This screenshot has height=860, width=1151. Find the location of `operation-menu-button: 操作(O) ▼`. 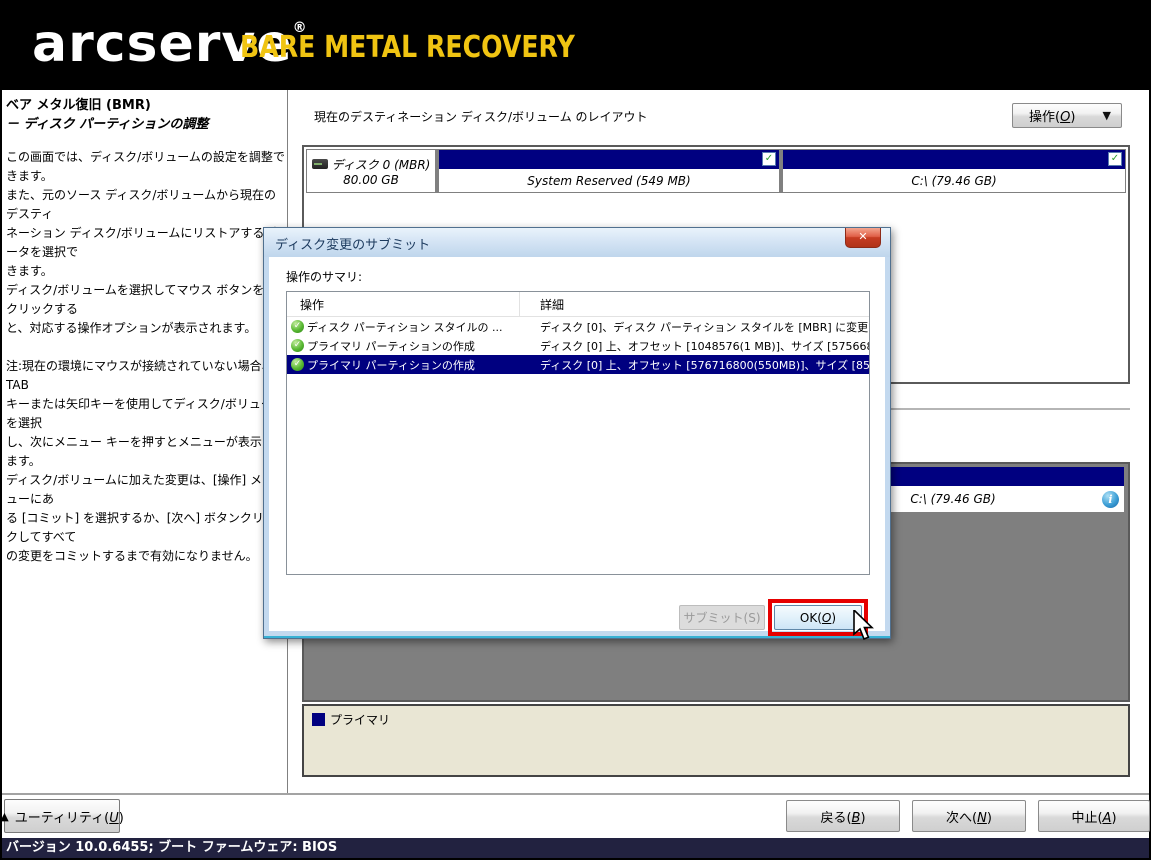

operation-menu-button: 操作(O) ▼ is located at coordinates (1067, 115).